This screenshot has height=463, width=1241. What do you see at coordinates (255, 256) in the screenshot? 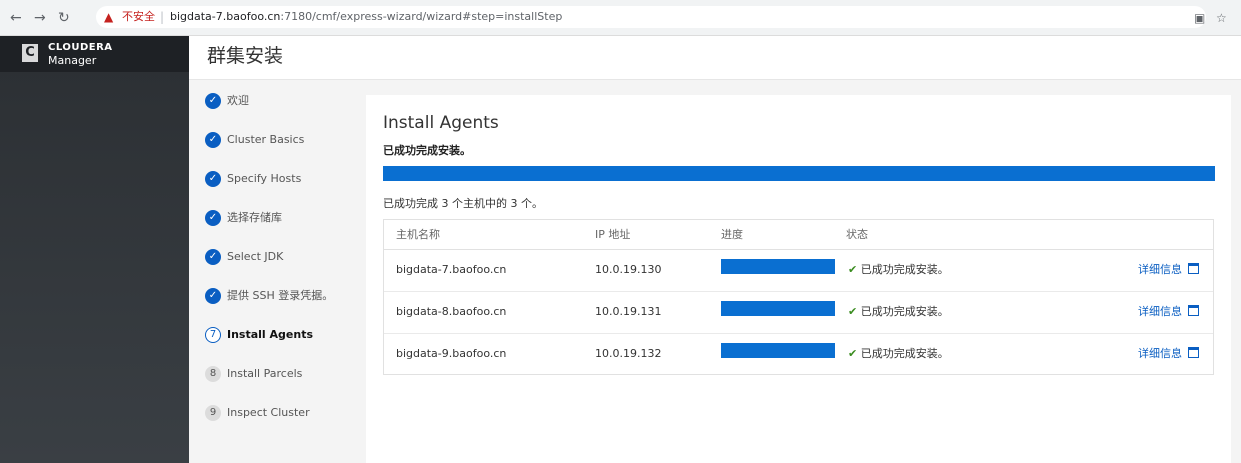
I see `step-label: Select JDK` at bounding box center [255, 256].